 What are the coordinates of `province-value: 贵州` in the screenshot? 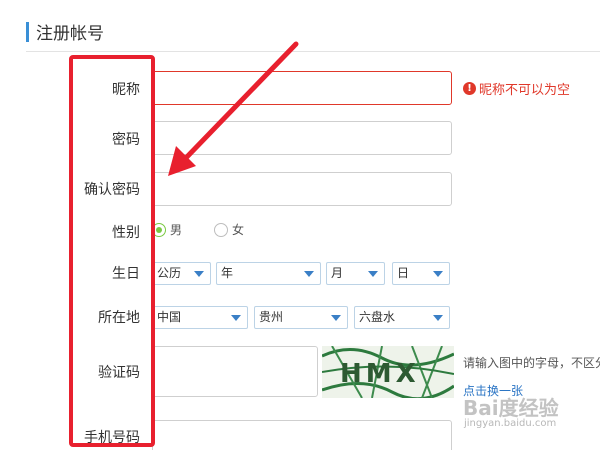 It's located at (271, 317).